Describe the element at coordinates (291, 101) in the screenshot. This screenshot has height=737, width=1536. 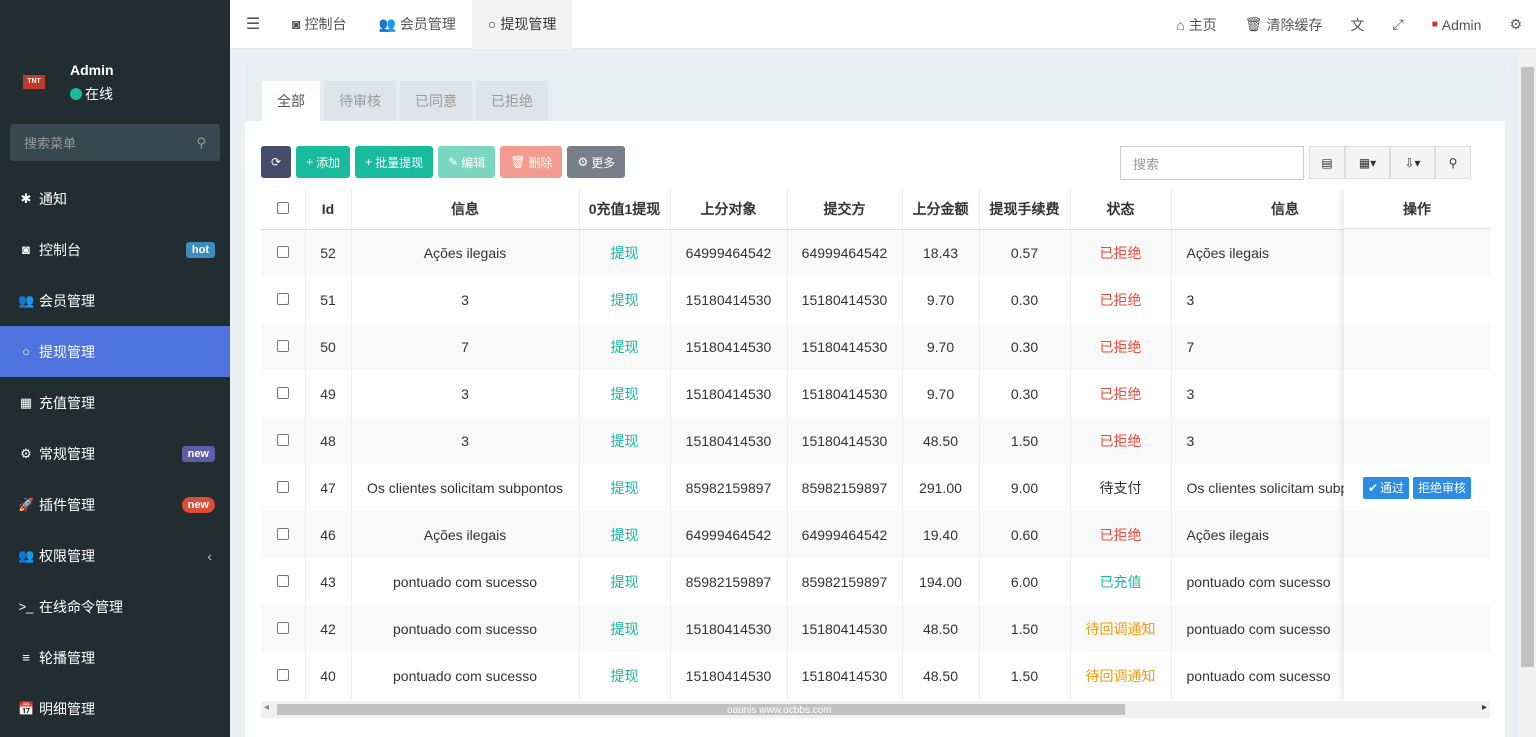
I see `tab-all: 全部` at that location.